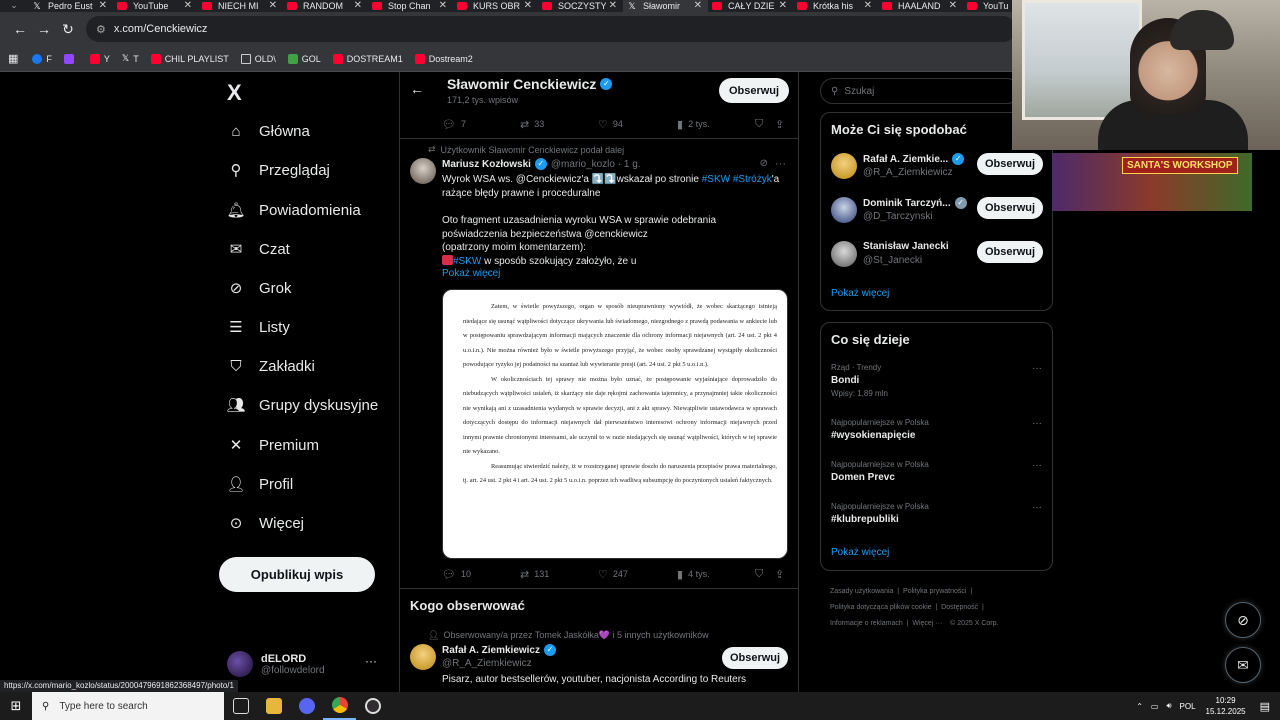 Image resolution: width=1280 pixels, height=720 pixels. Describe the element at coordinates (1188, 706) in the screenshot. I see `language-indicator: POL` at that location.